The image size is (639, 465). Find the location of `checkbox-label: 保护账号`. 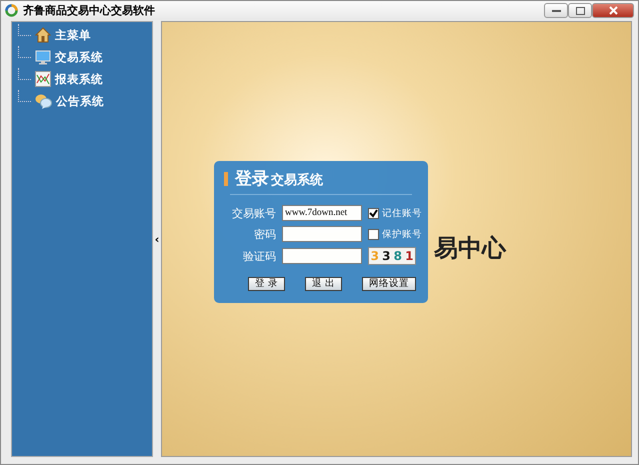

checkbox-label: 保护账号 is located at coordinates (402, 234).